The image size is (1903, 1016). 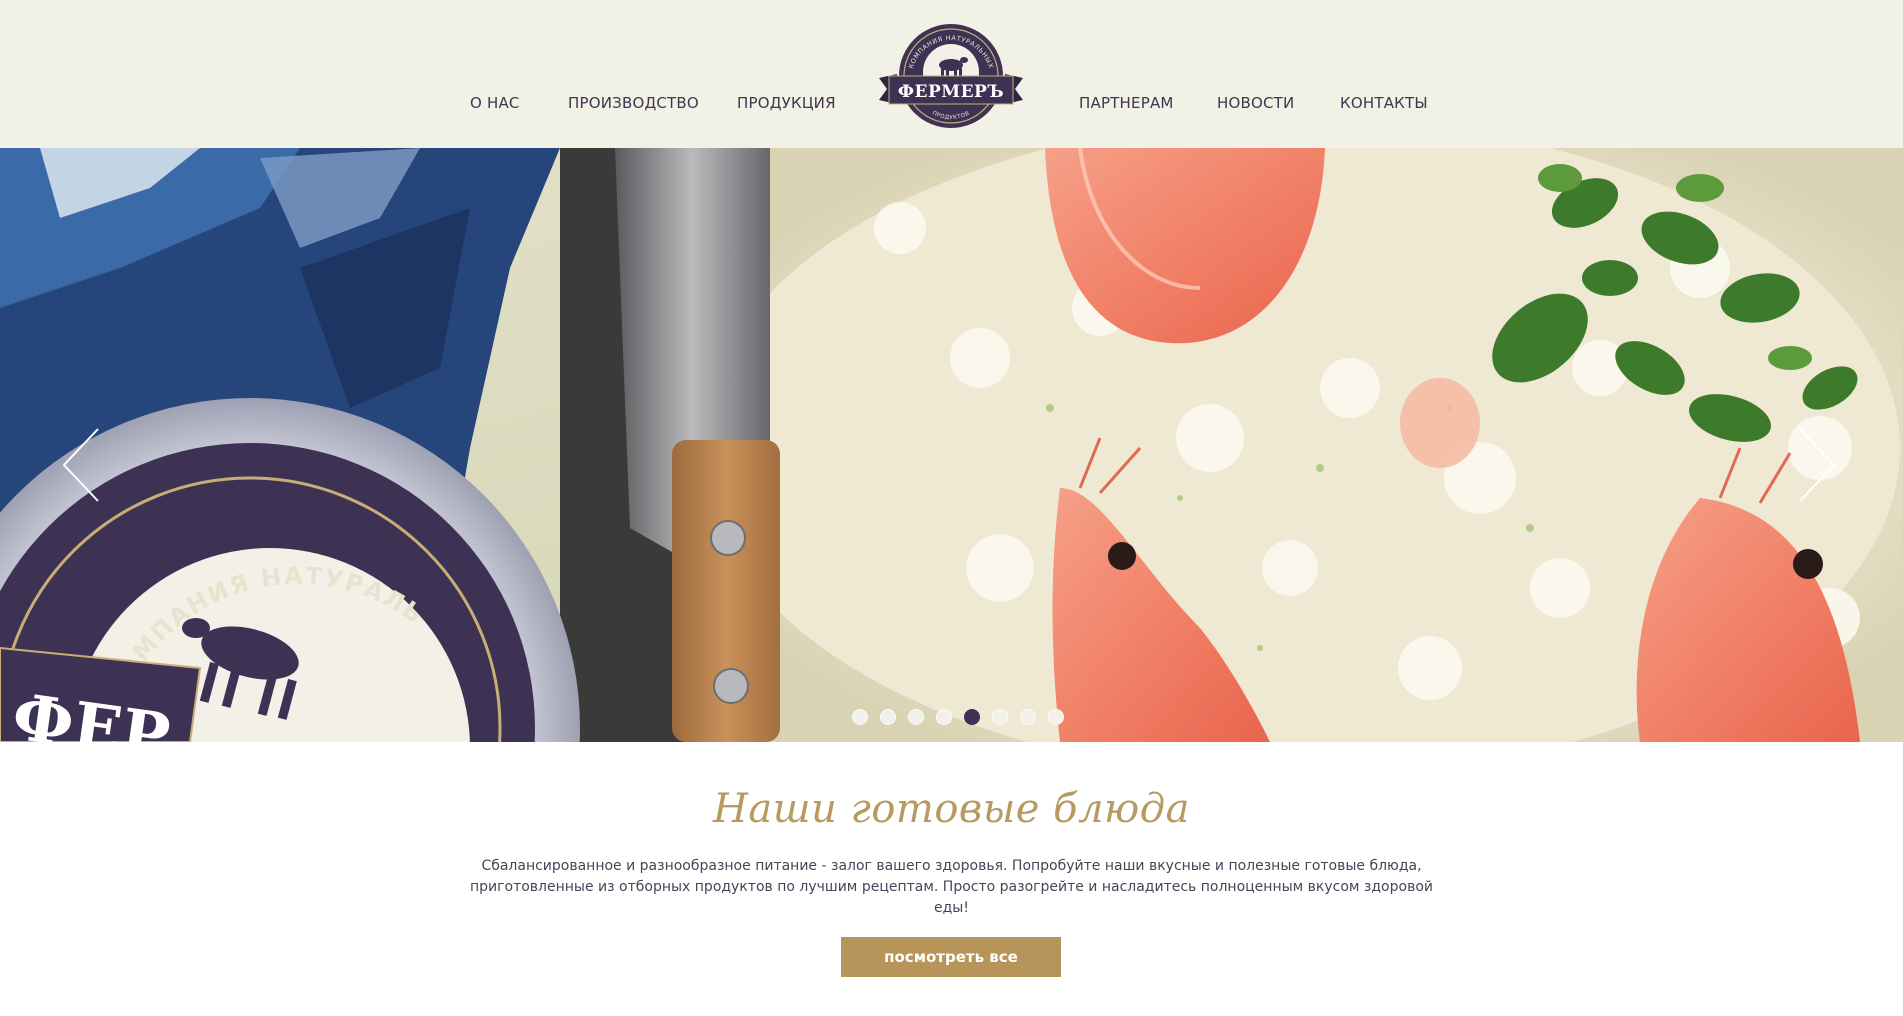 I want to click on site-logo: КОМПАНИЯ НАТУРАЛЬНЫХ ФЕРМЕРЪ ПРОДУКТОВ, so click(x=951, y=75).